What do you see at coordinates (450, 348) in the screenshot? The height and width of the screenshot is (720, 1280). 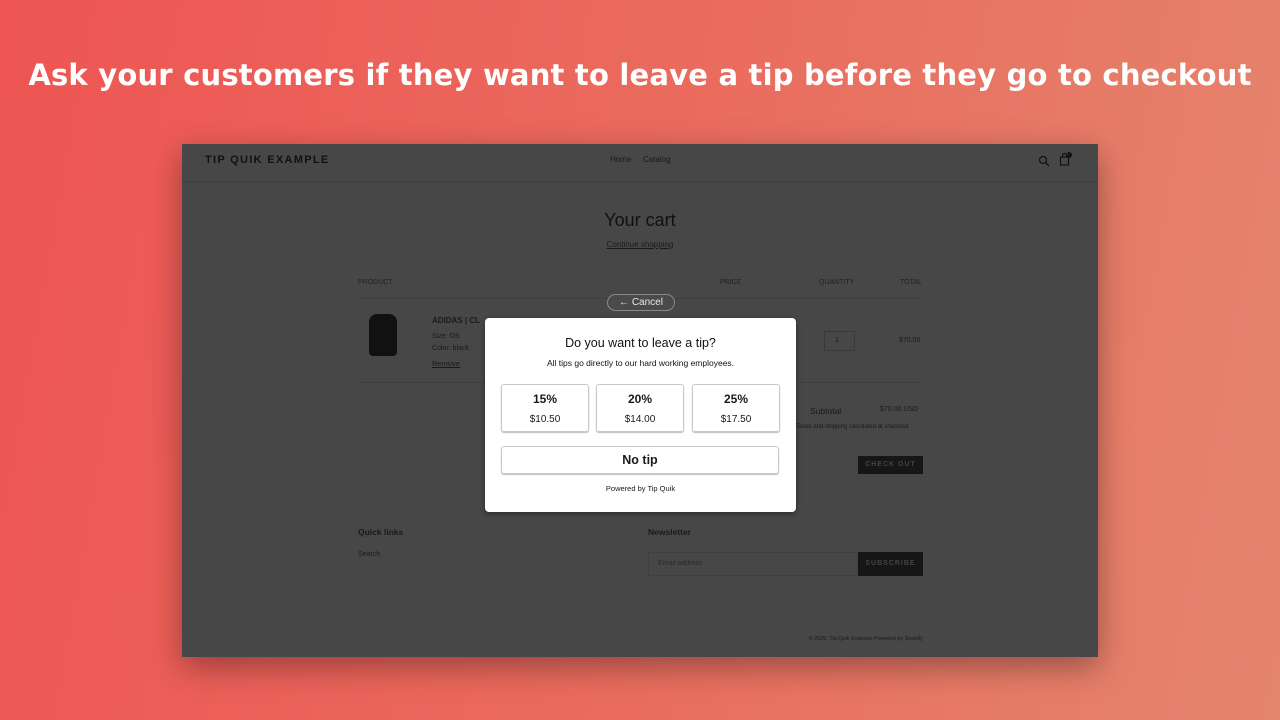 I see `product-color: Color: black` at bounding box center [450, 348].